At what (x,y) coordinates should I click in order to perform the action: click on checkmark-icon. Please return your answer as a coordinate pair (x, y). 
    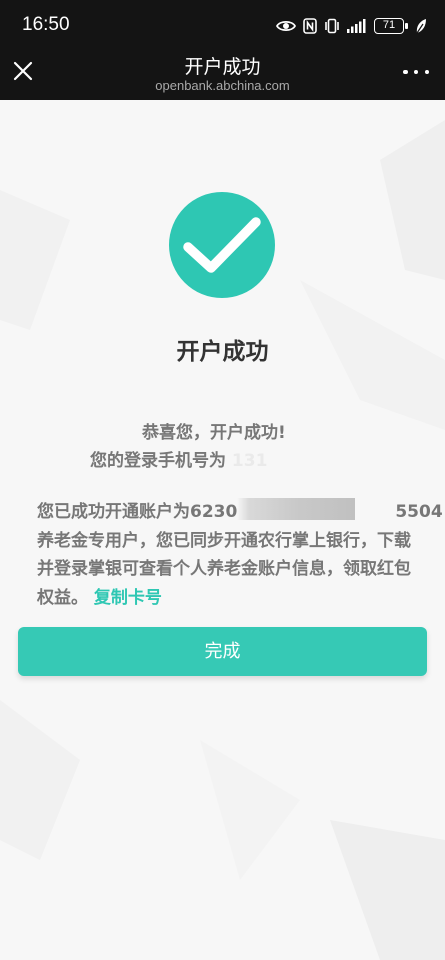
    Looking at the image, I should click on (222, 245).